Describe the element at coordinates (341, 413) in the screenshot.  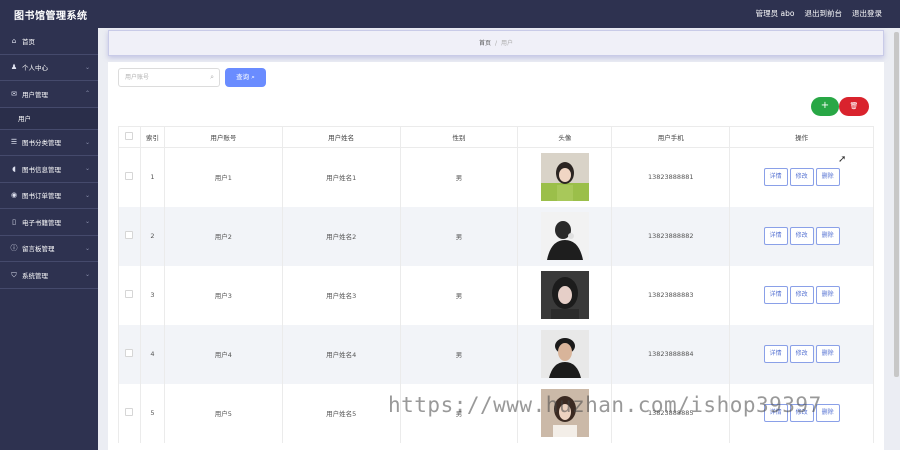
I see `cell-name: 用户姓名5` at that location.